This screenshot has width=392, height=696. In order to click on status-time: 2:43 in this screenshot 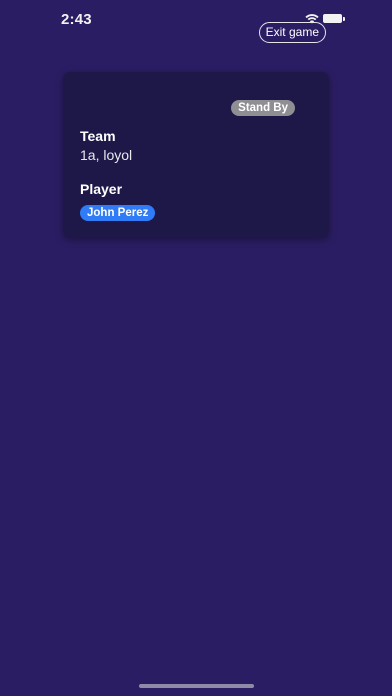, I will do `click(76, 19)`.